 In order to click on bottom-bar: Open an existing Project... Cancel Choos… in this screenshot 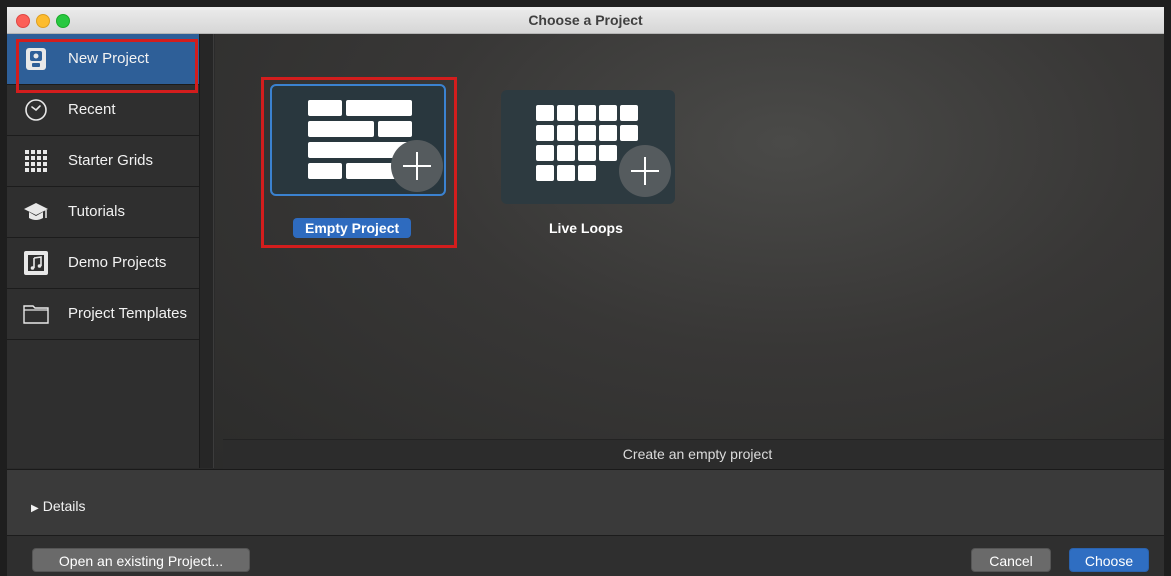, I will do `click(585, 555)`.